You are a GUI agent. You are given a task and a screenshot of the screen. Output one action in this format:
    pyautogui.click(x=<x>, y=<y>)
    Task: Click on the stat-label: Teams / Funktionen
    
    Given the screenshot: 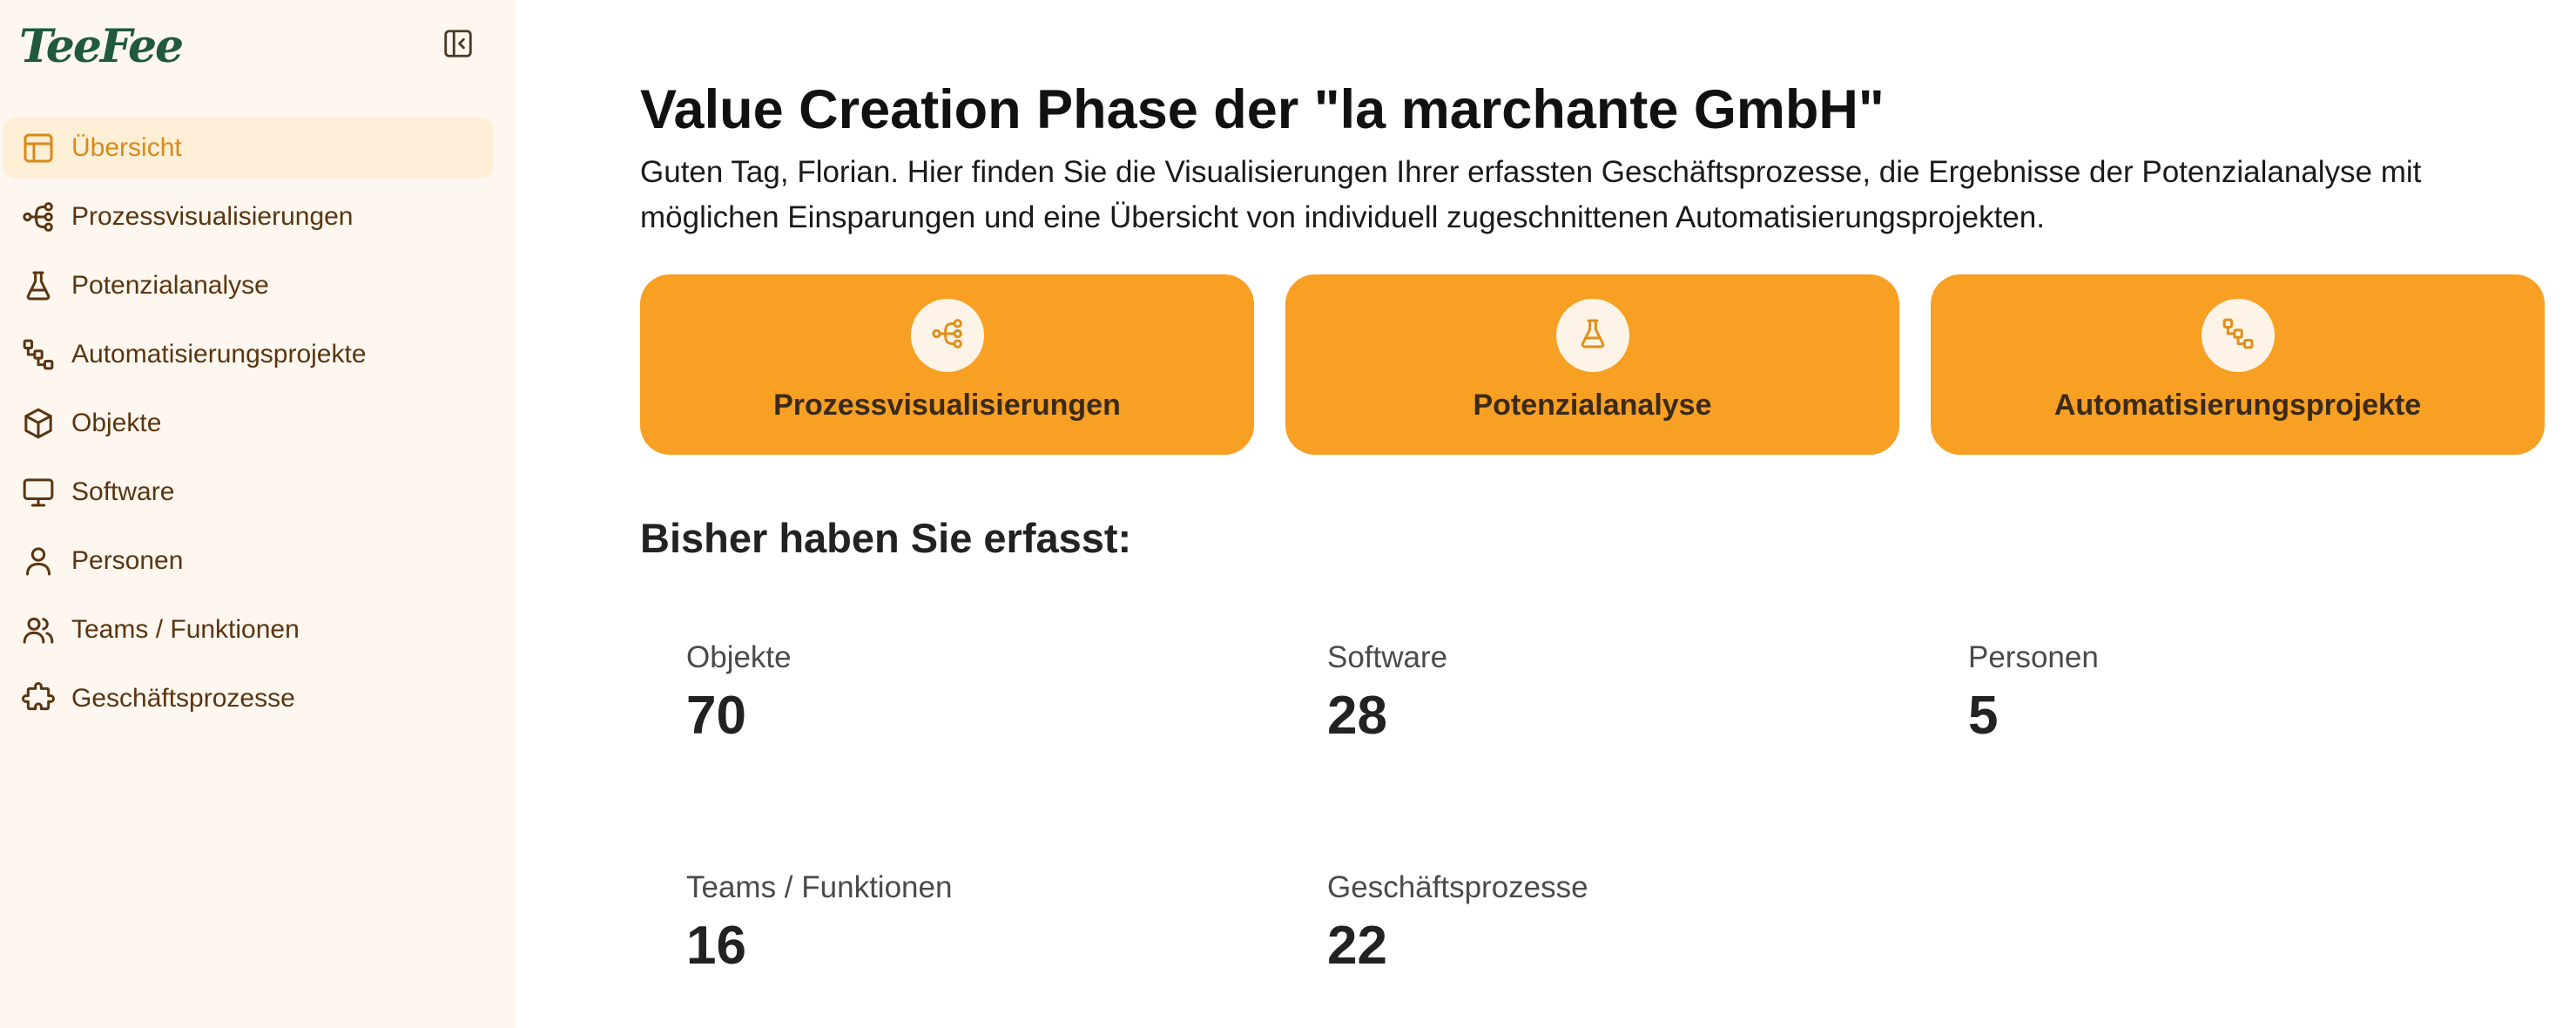 What is the action you would take?
    pyautogui.click(x=819, y=887)
    